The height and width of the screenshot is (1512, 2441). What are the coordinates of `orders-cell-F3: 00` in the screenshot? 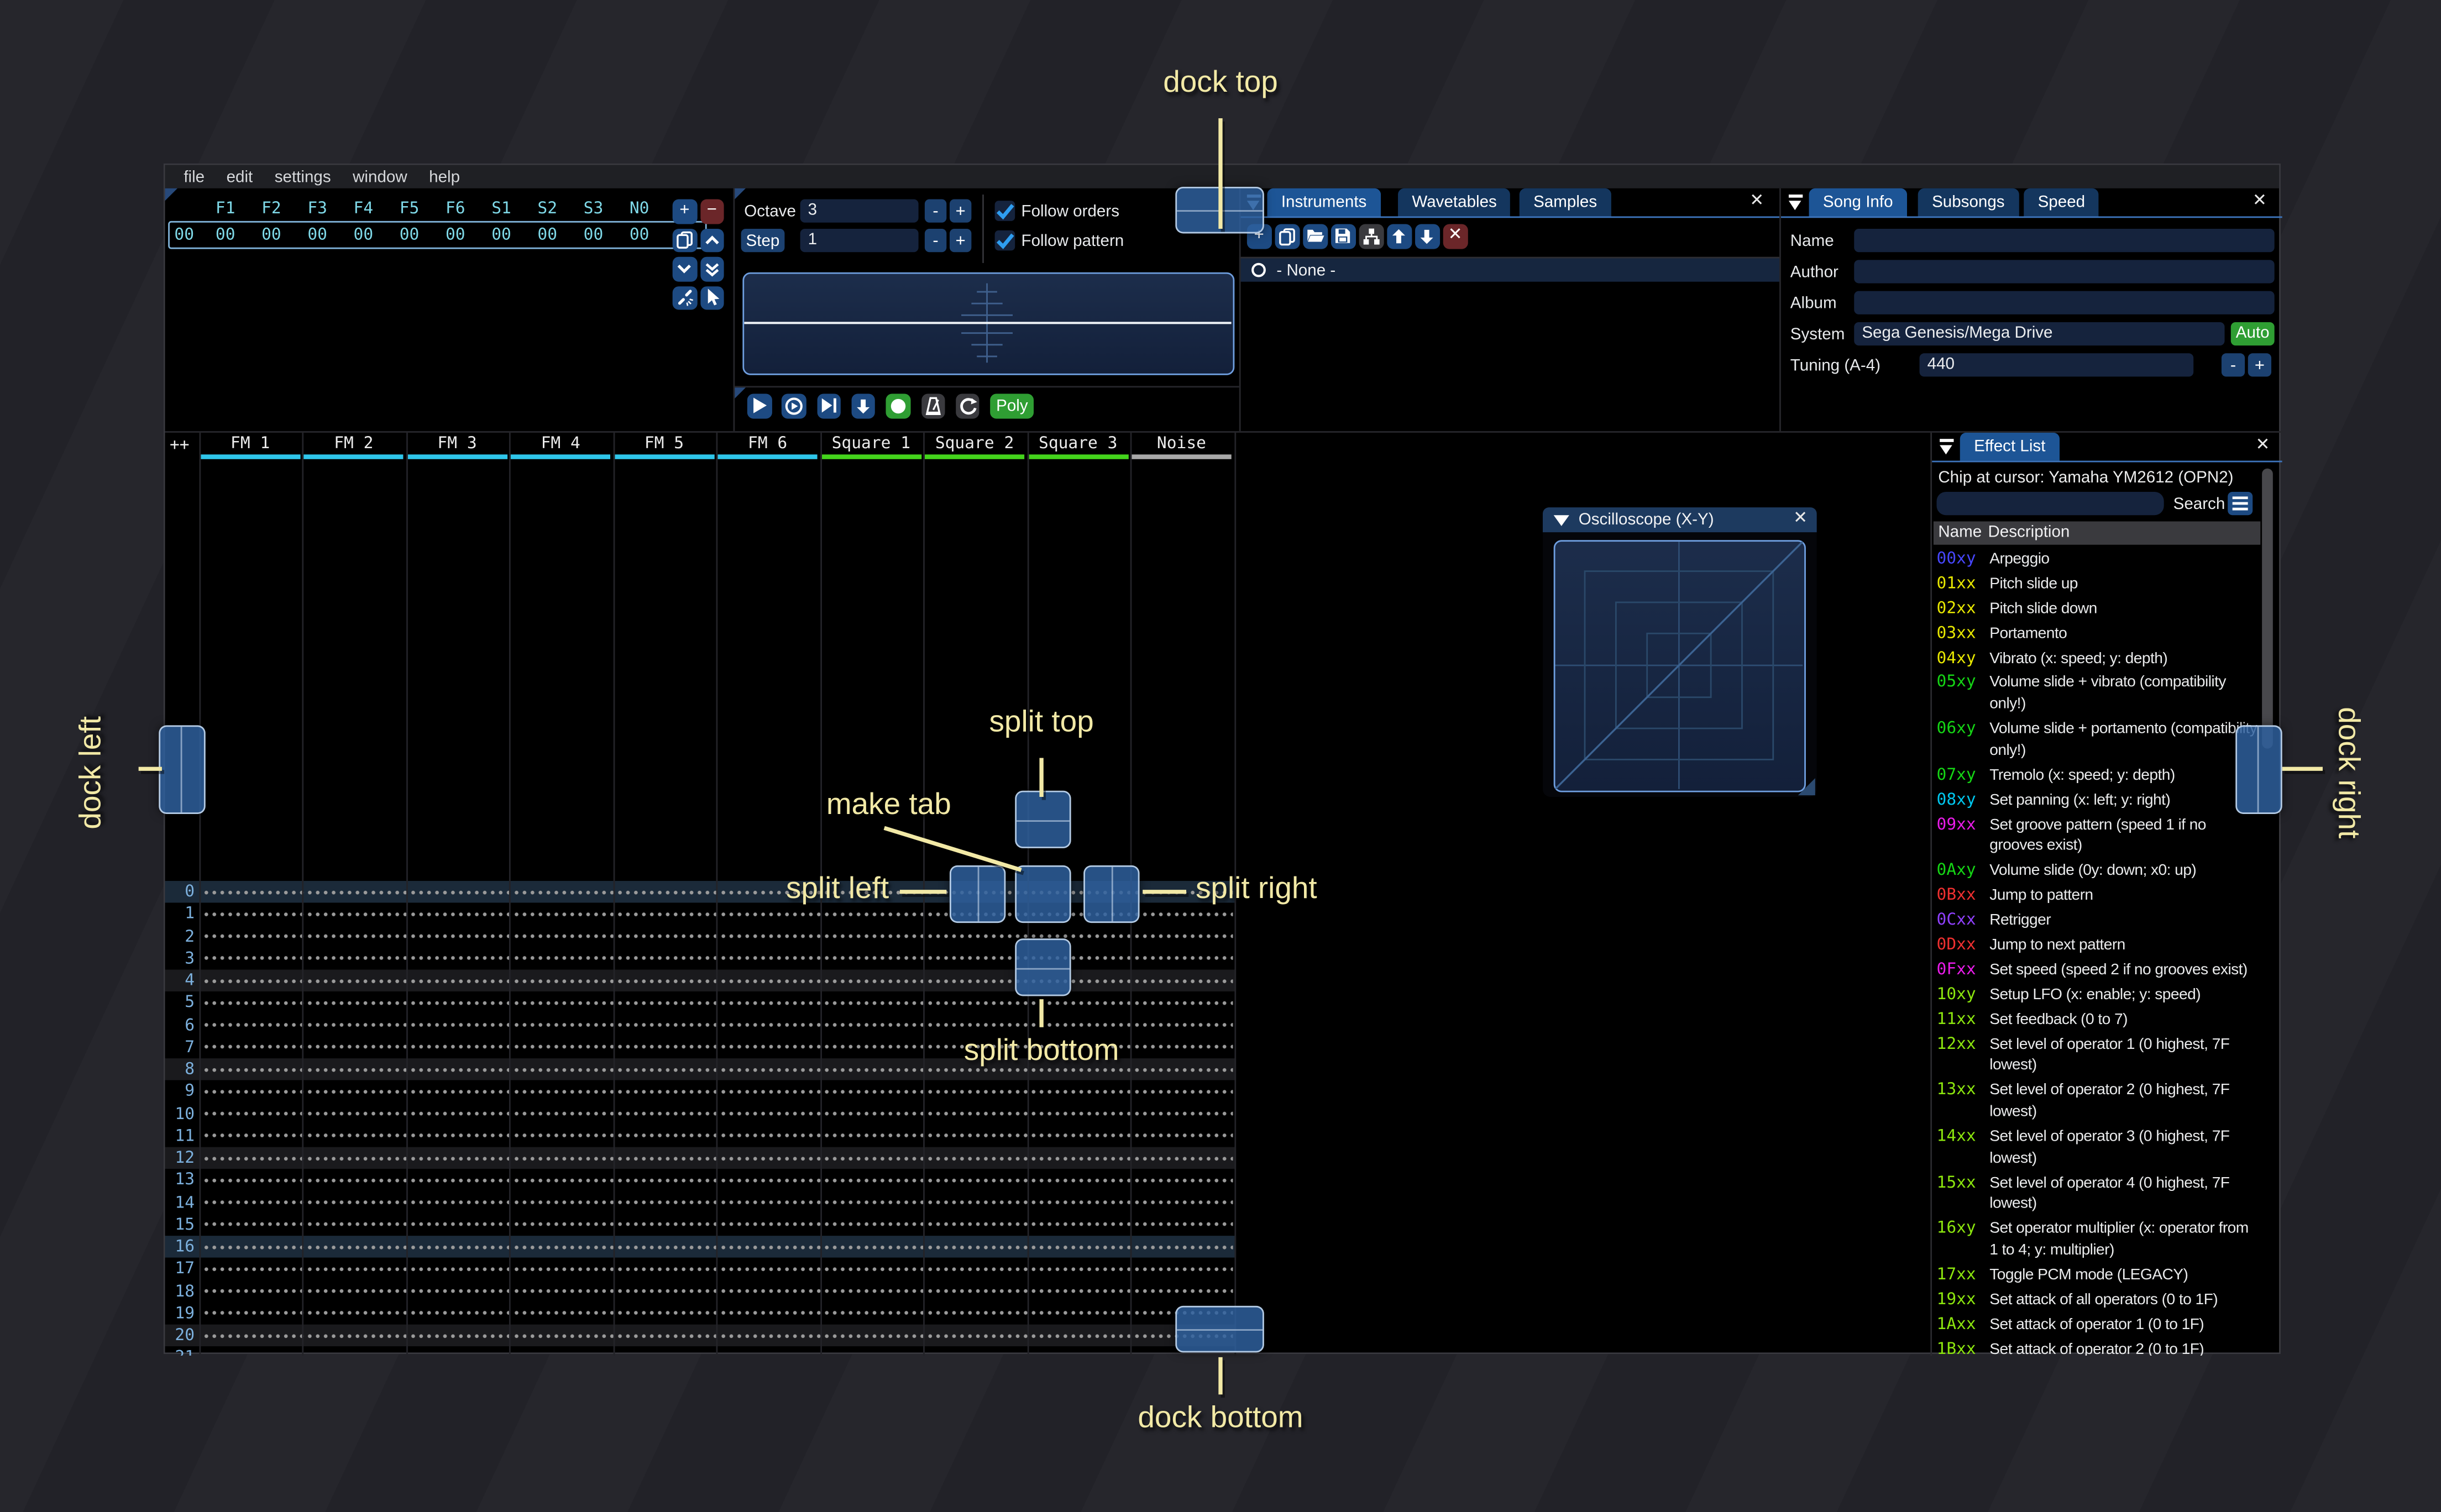 It's located at (318, 234).